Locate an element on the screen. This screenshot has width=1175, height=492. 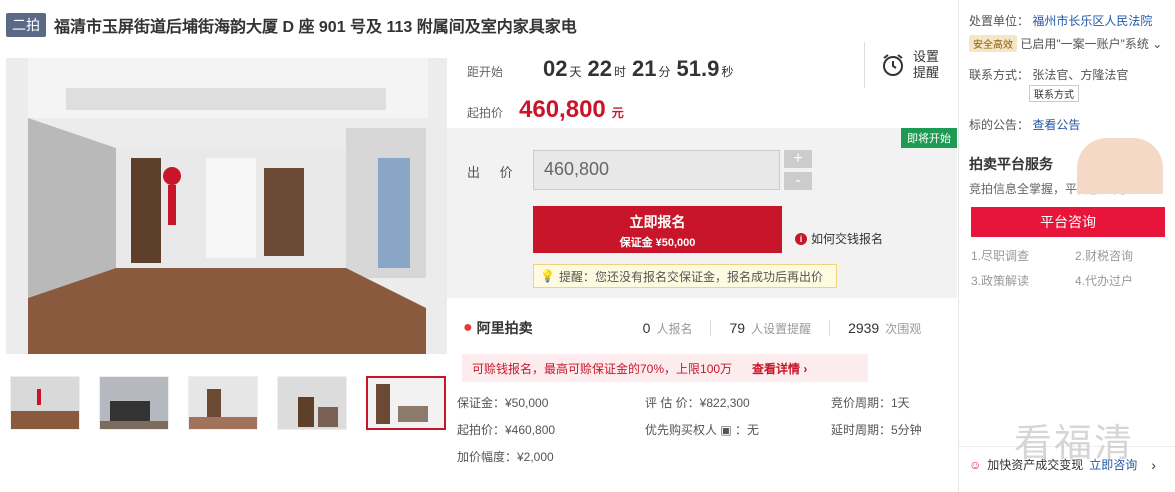
watermark: 看福清 is located at coordinates (1074, 443).